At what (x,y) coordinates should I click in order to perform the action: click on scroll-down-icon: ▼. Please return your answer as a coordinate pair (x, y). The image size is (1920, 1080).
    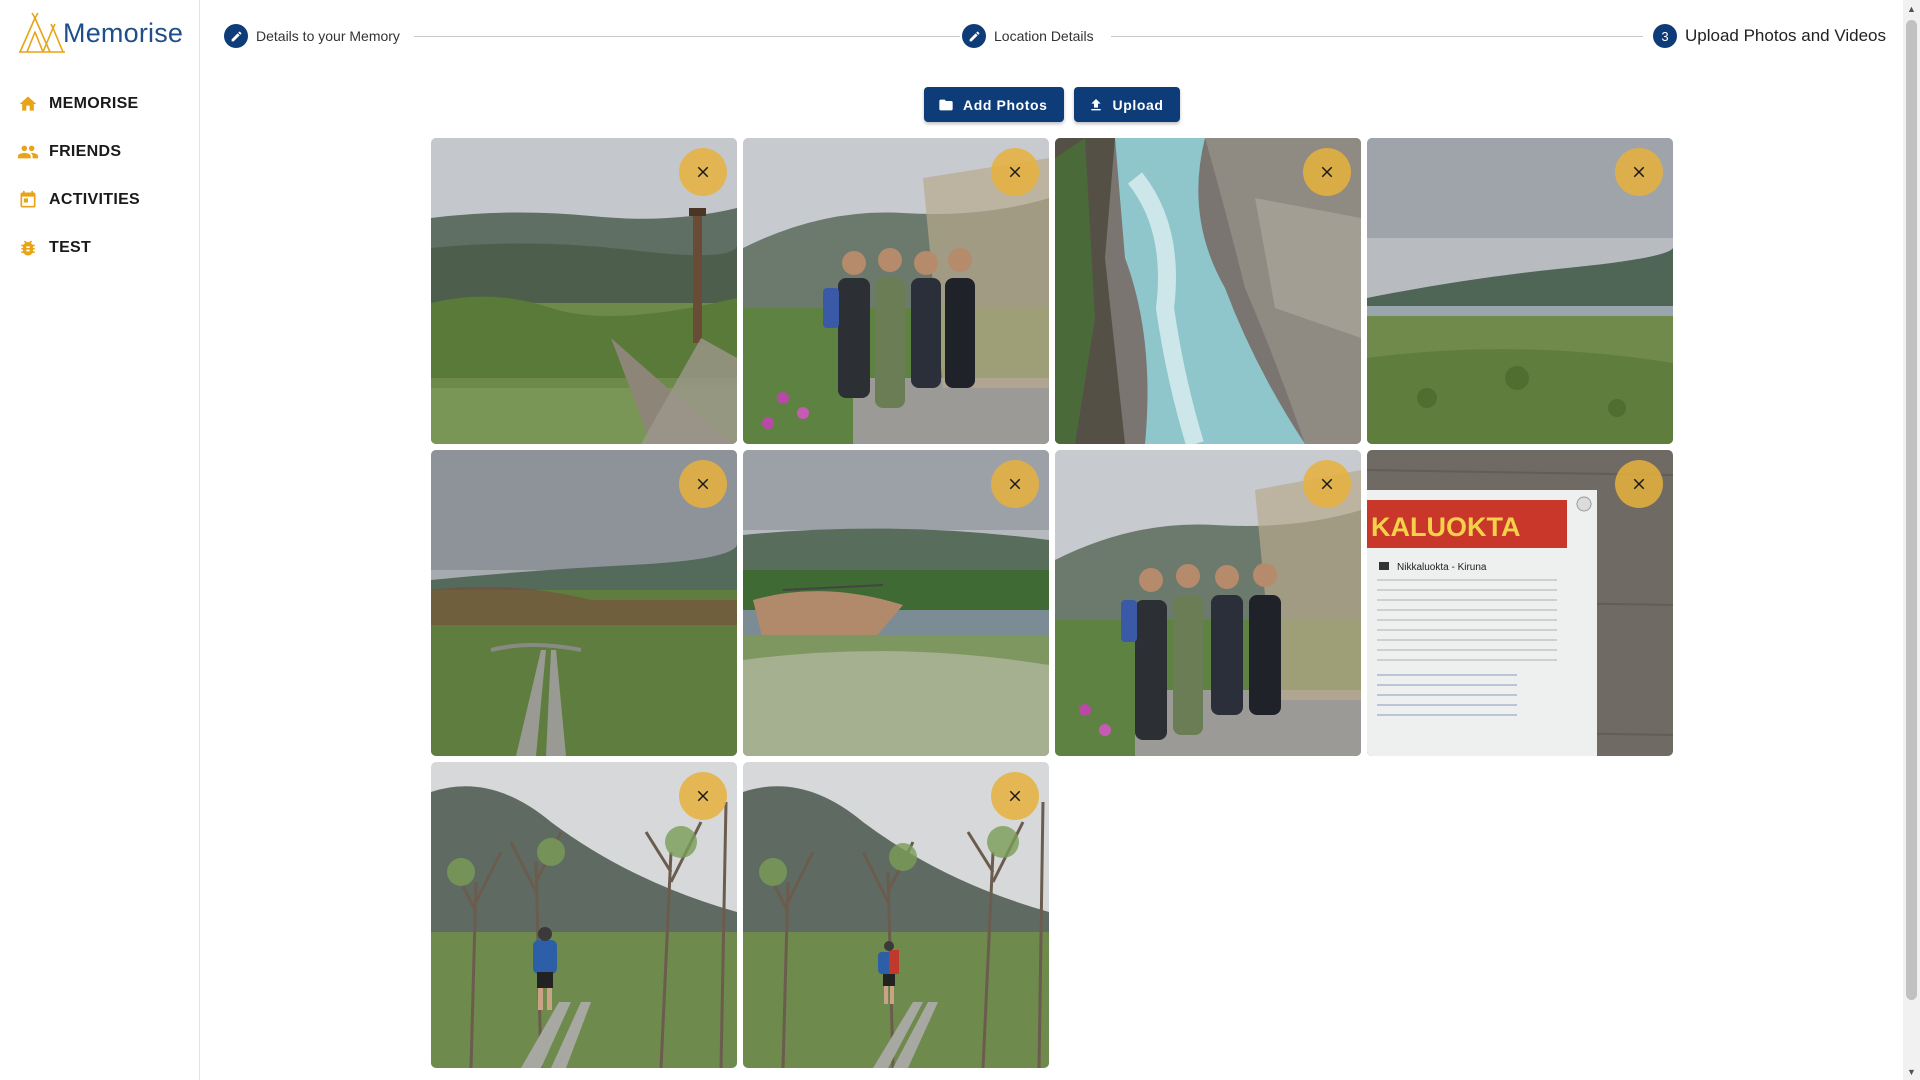
    Looking at the image, I should click on (1911, 1071).